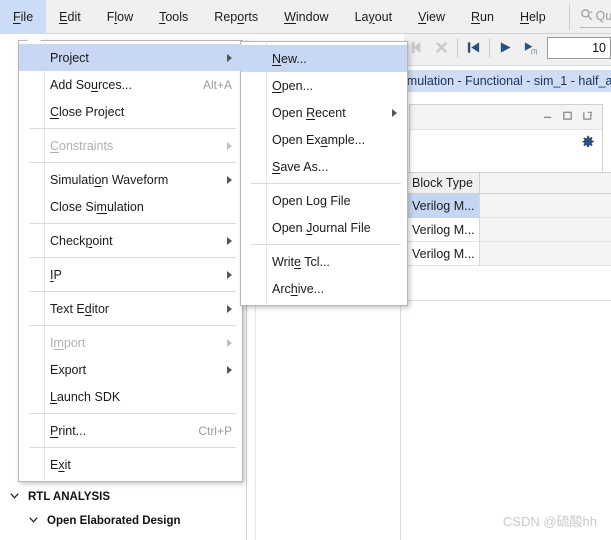 This screenshot has height=540, width=611. Describe the element at coordinates (457, 47) in the screenshot. I see `toolbar-separator` at that location.